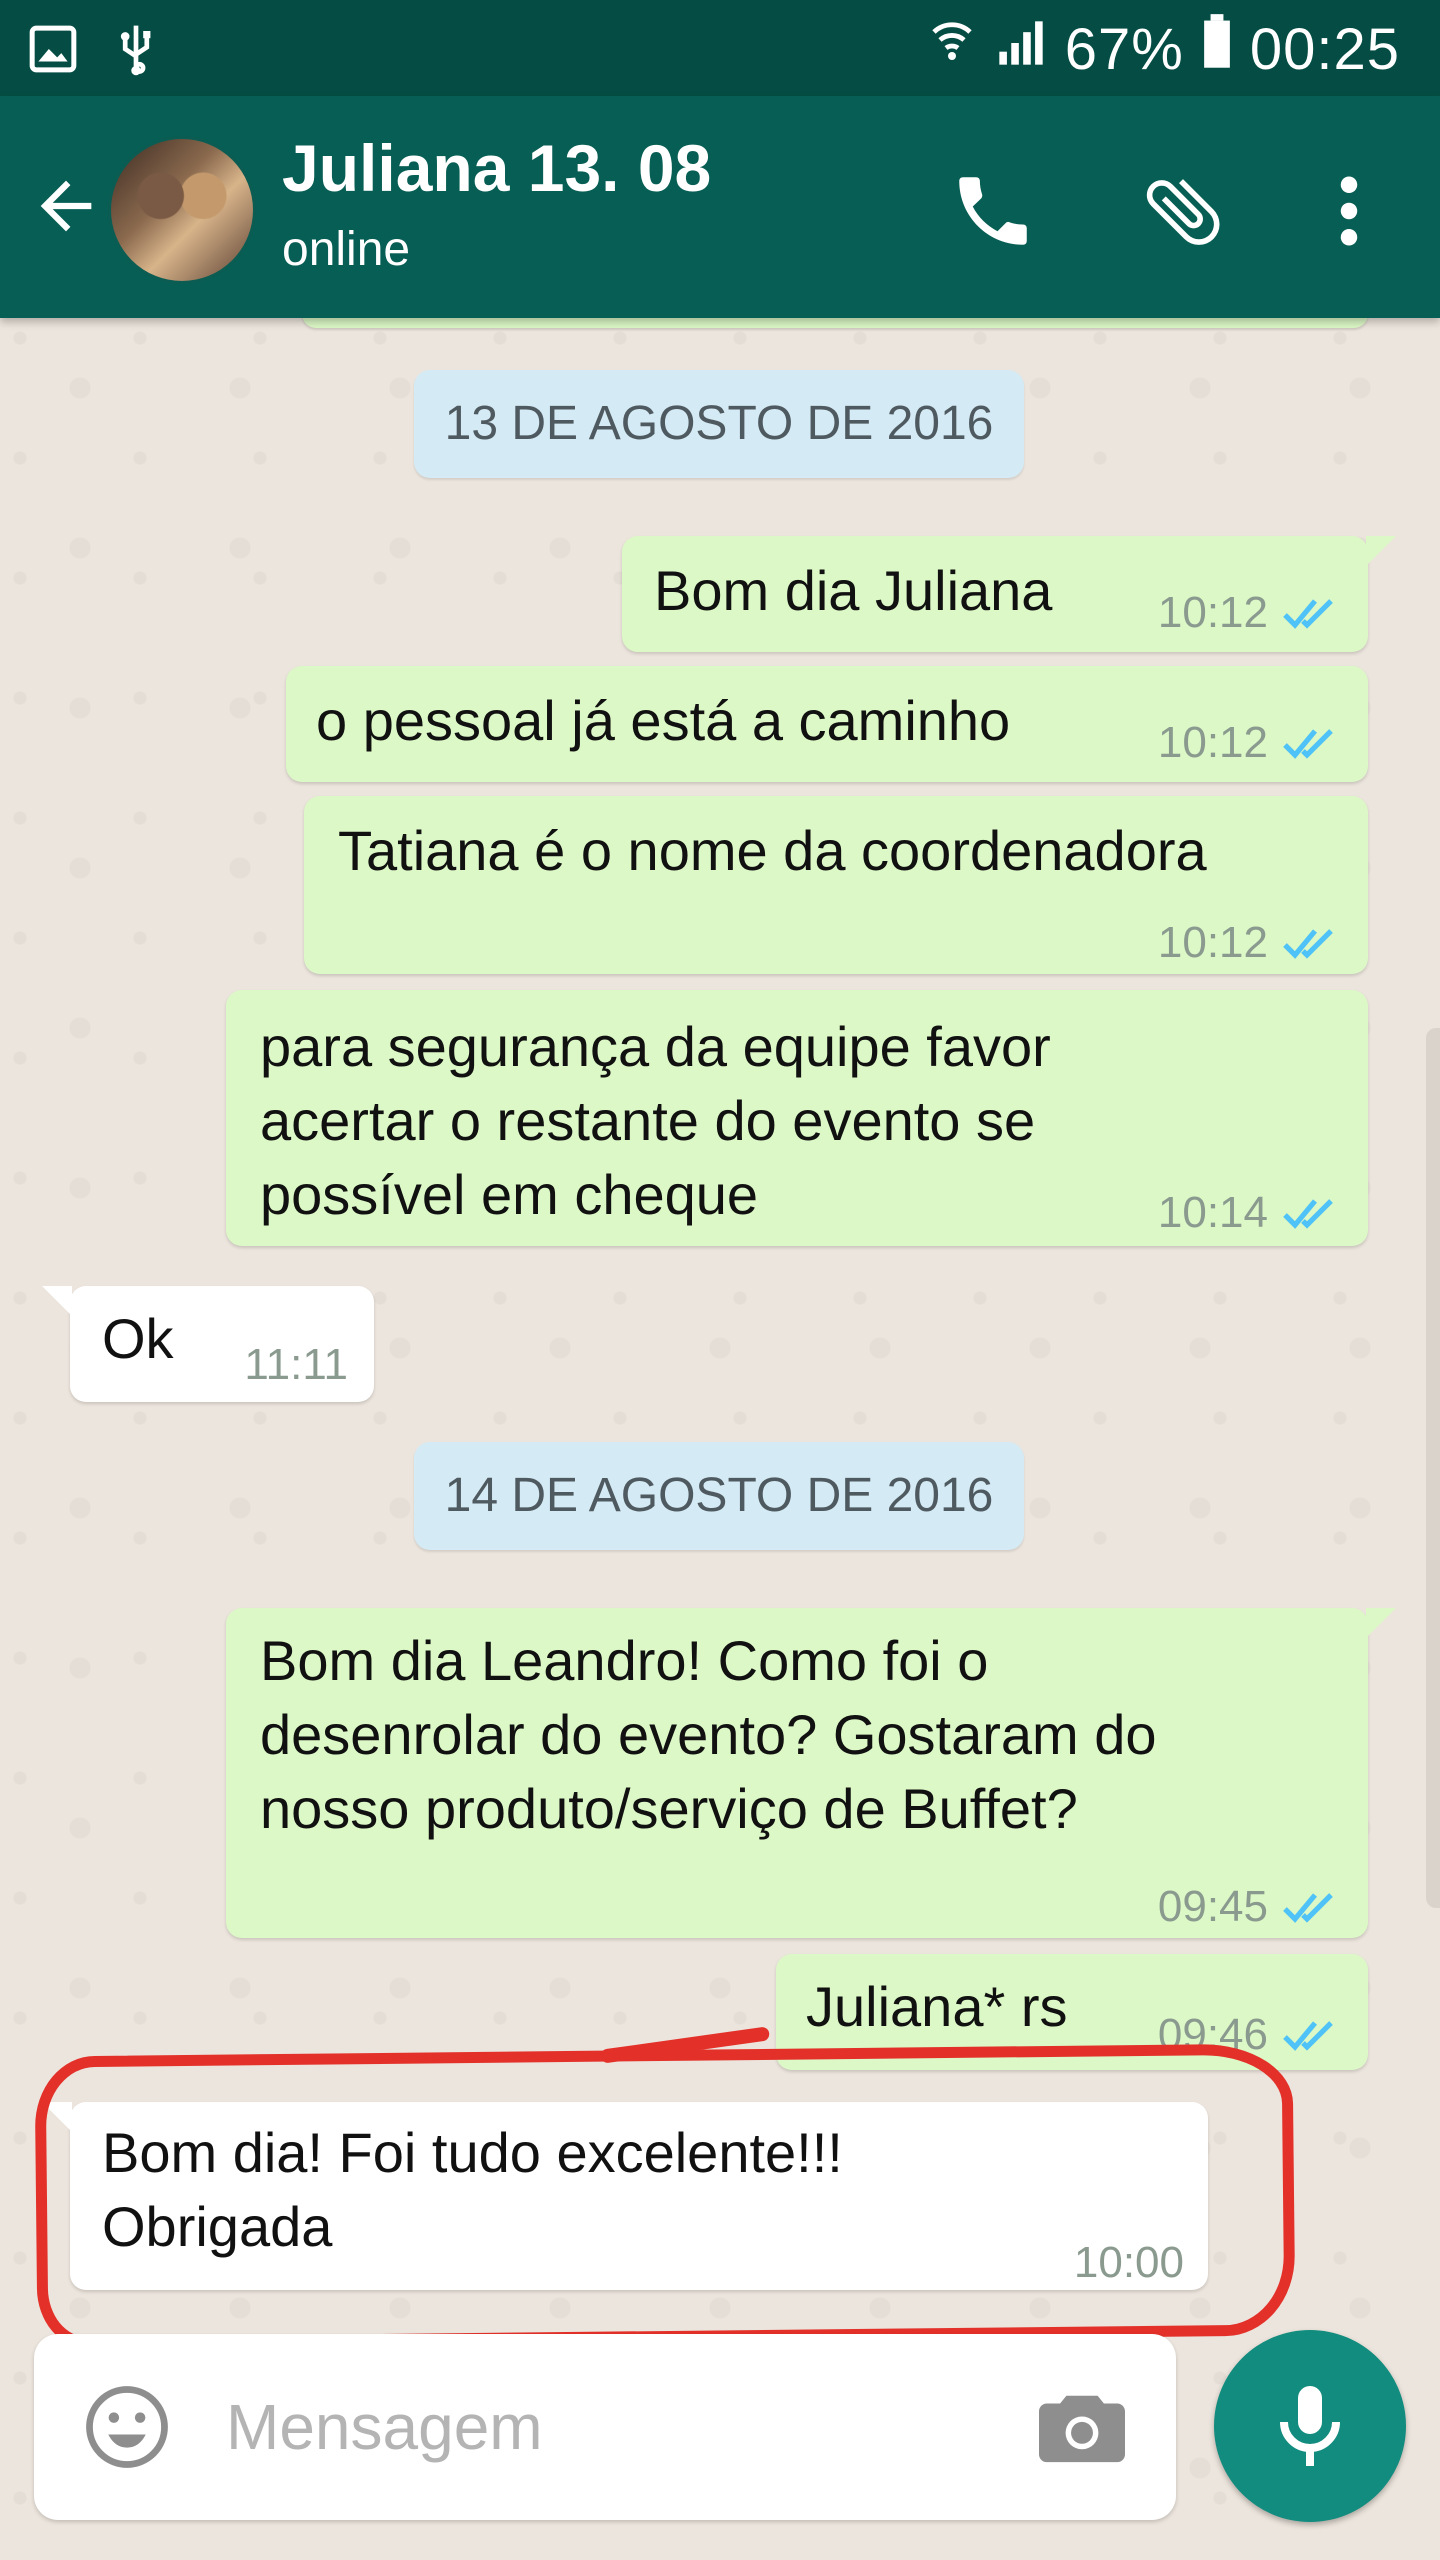 This screenshot has height=2560, width=1440. What do you see at coordinates (952, 49) in the screenshot?
I see `wifi-icon` at bounding box center [952, 49].